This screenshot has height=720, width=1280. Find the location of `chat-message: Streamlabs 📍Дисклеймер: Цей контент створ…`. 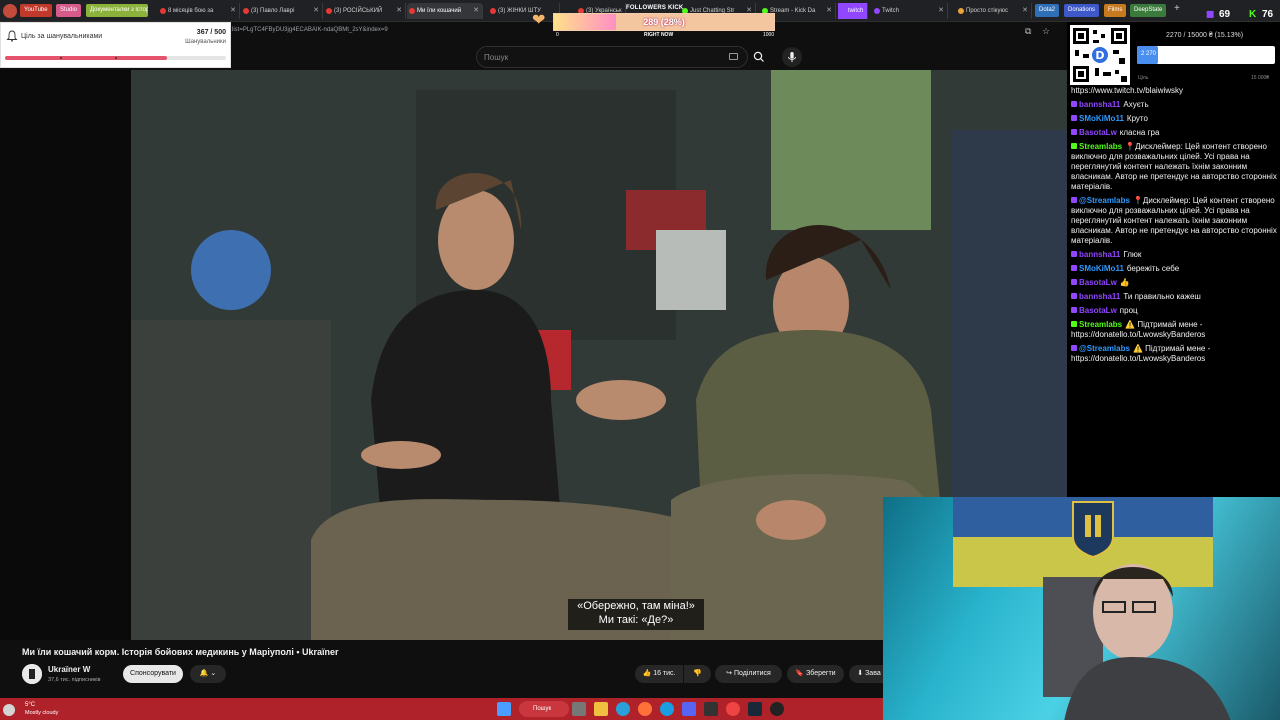

chat-message: Streamlabs 📍Дисклеймер: Цей контент створ… is located at coordinates (1174, 167).